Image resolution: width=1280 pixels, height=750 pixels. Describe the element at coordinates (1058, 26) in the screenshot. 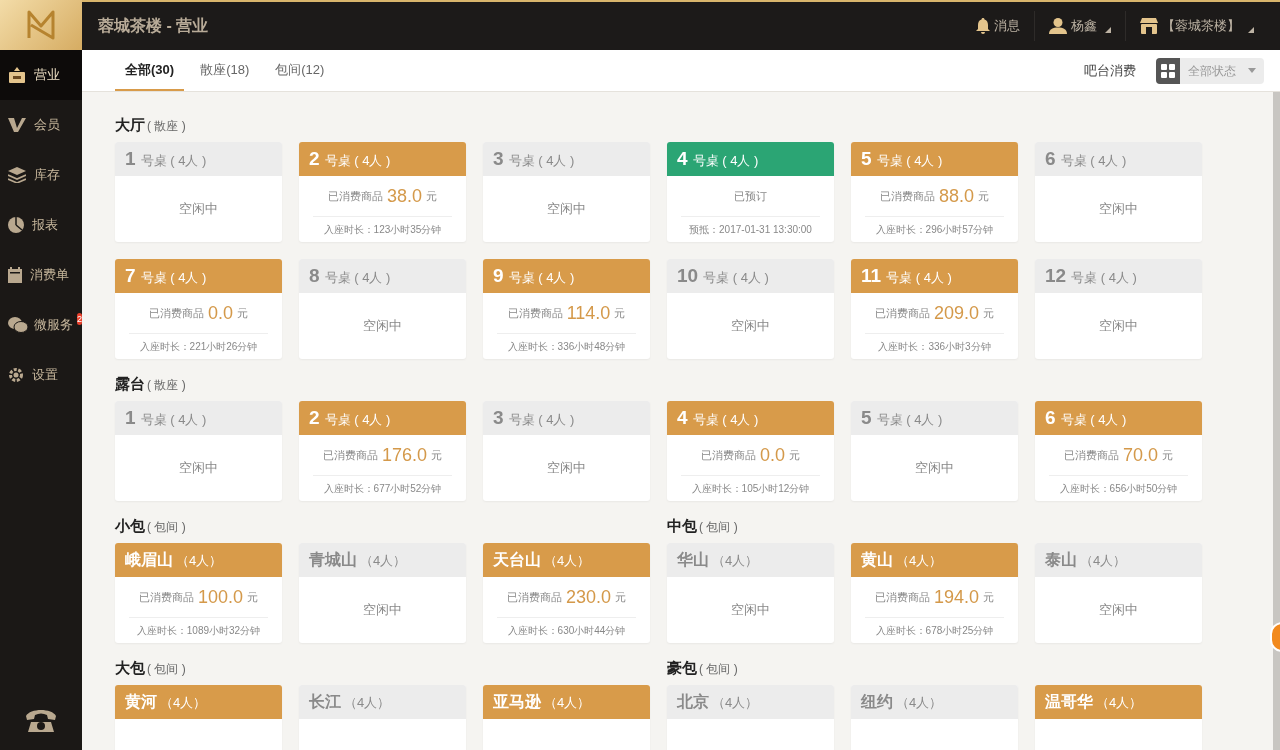

I see `user-icon` at that location.